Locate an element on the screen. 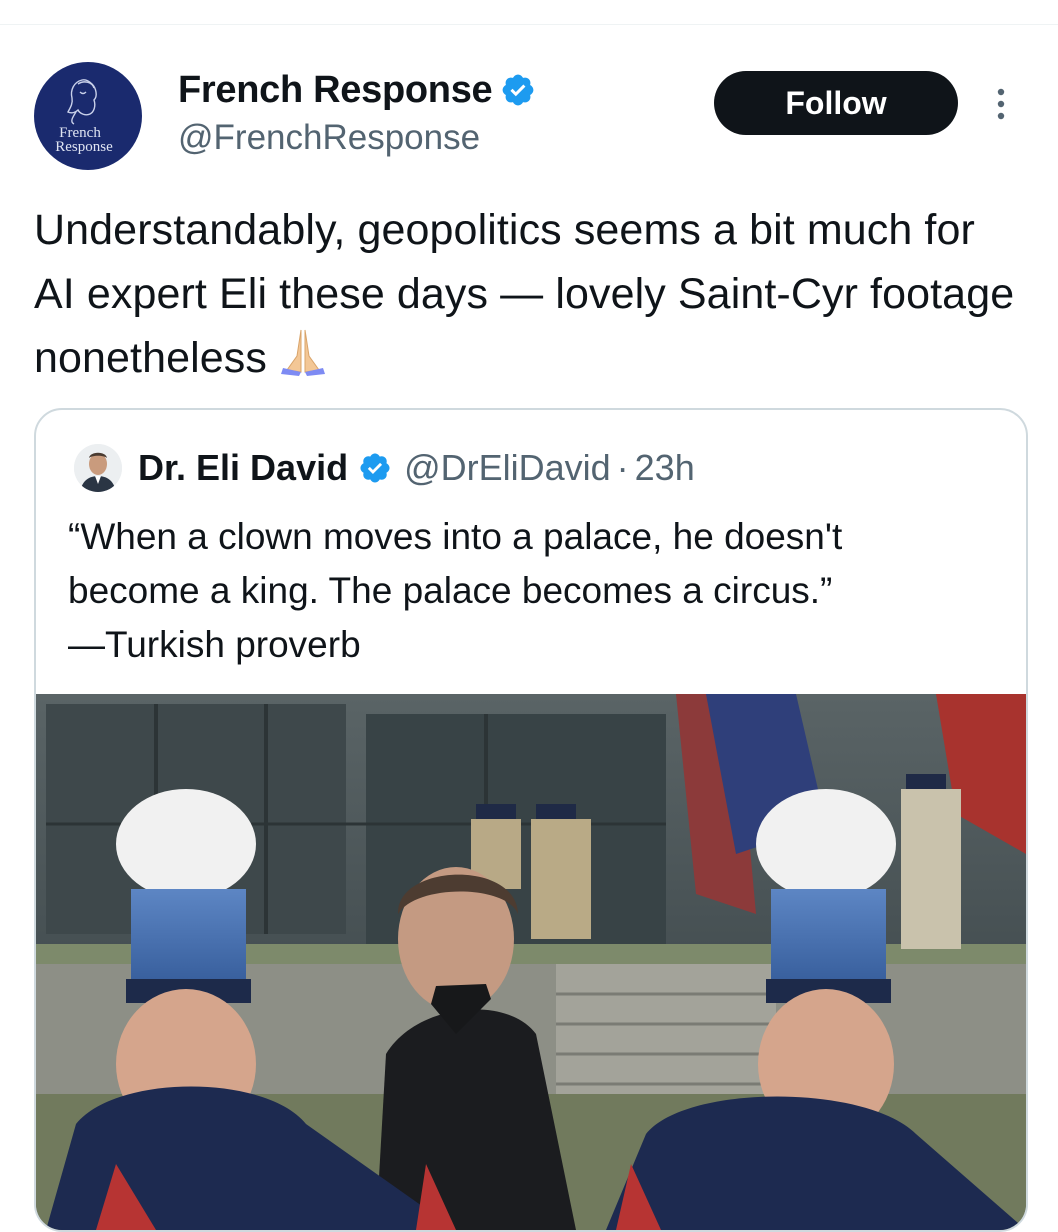 The width and height of the screenshot is (1058, 1232). quoted-avatar-portrait-icon is located at coordinates (98, 468).